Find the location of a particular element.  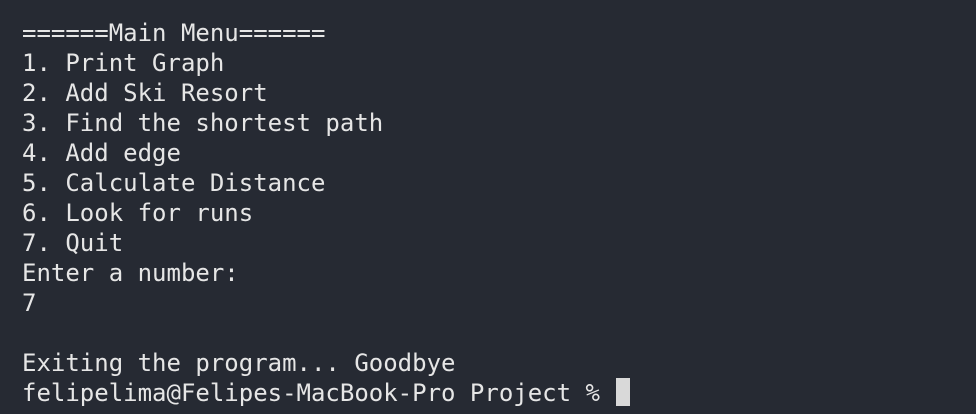

shell-prompt-line: felipelima@Felipes-MacBook-Pro Project % is located at coordinates (499, 393).